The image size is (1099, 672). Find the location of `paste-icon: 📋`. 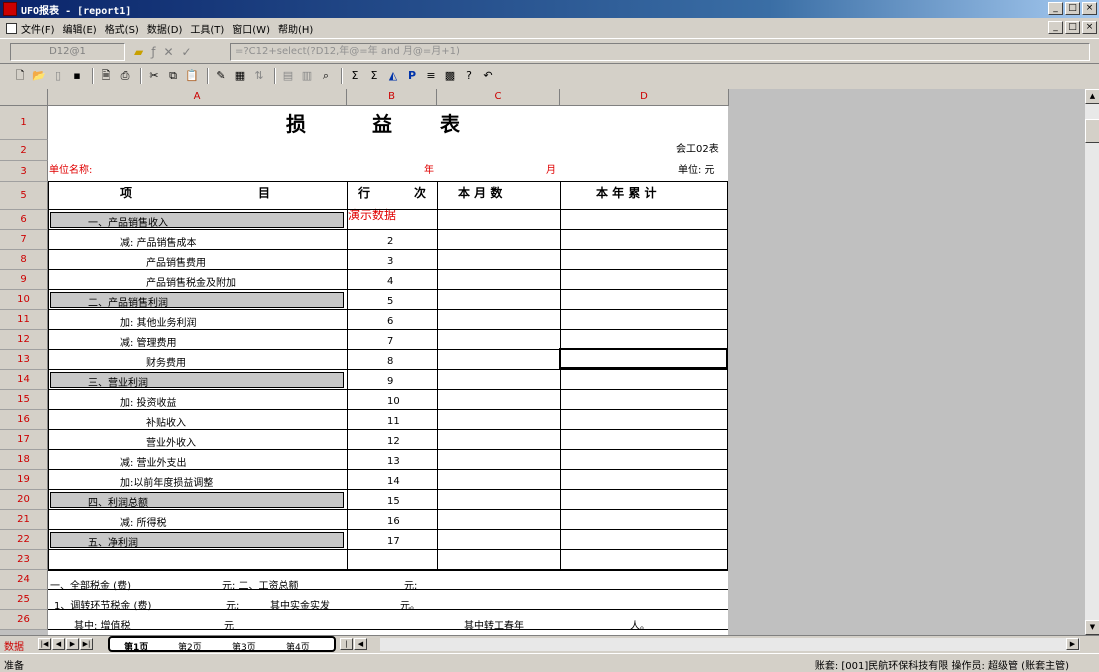

paste-icon: 📋 is located at coordinates (192, 76).